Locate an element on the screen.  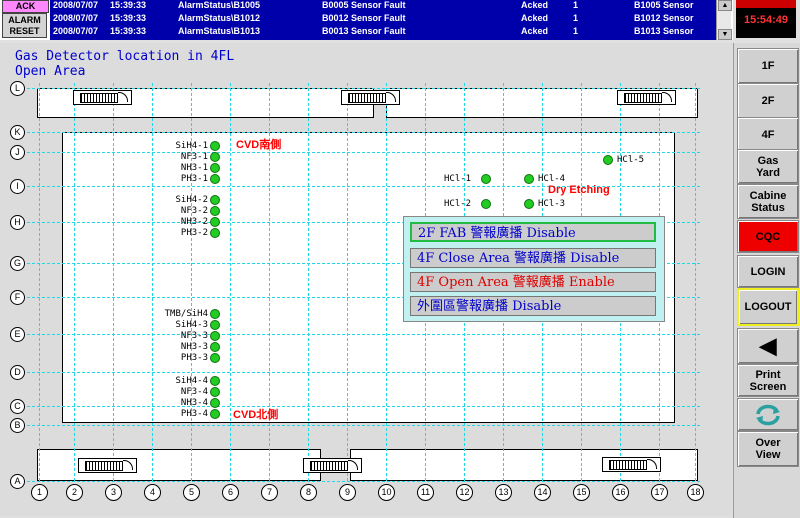
broadcast-4f-open-area-button: 4F Open Area 警報廣播 Enable is located at coordinates (533, 282).